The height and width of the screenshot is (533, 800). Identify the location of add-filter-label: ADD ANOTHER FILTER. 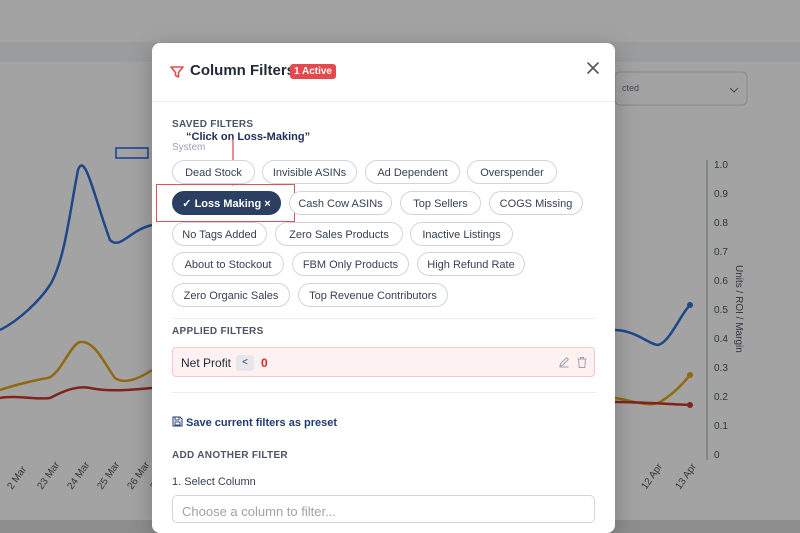
(230, 455).